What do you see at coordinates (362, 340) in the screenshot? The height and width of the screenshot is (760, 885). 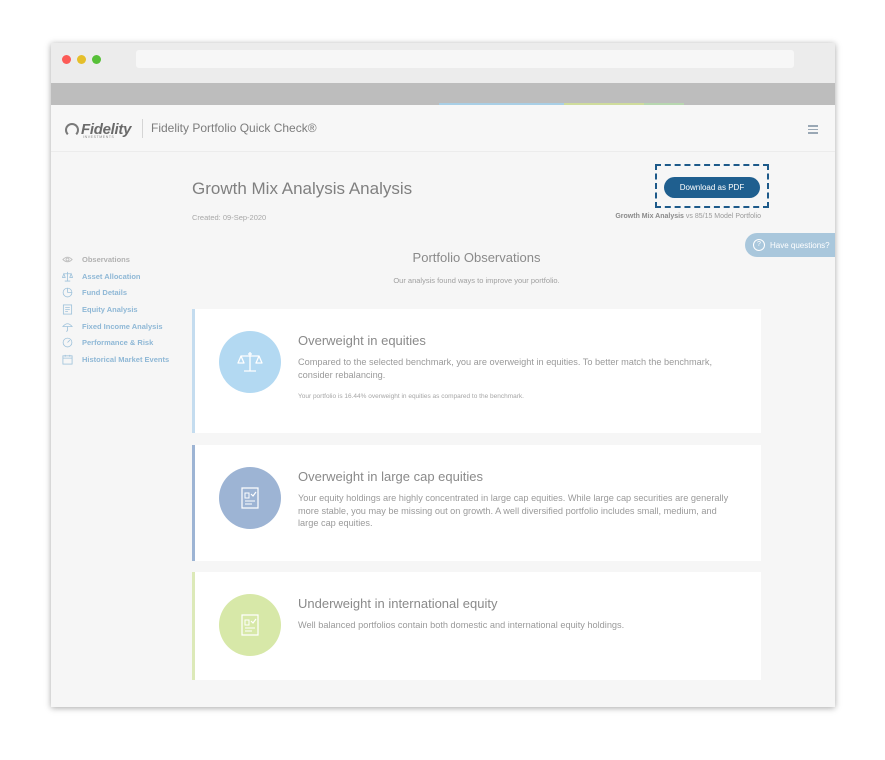 I see `card-title: Overweight in equities` at bounding box center [362, 340].